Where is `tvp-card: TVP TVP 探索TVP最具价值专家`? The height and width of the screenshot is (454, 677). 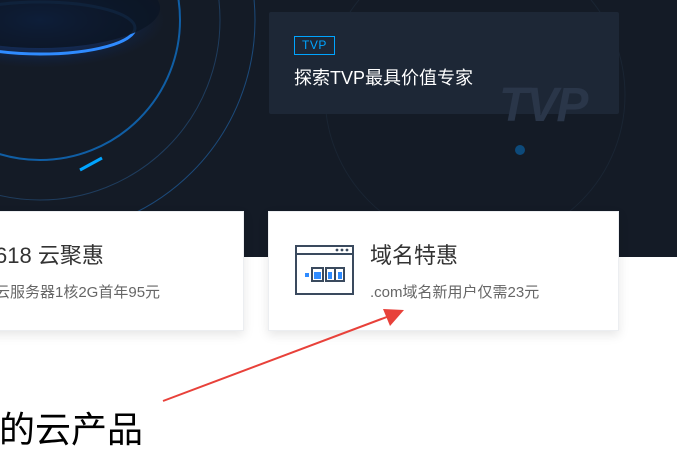 tvp-card: TVP TVP 探索TVP最具价值专家 is located at coordinates (444, 72).